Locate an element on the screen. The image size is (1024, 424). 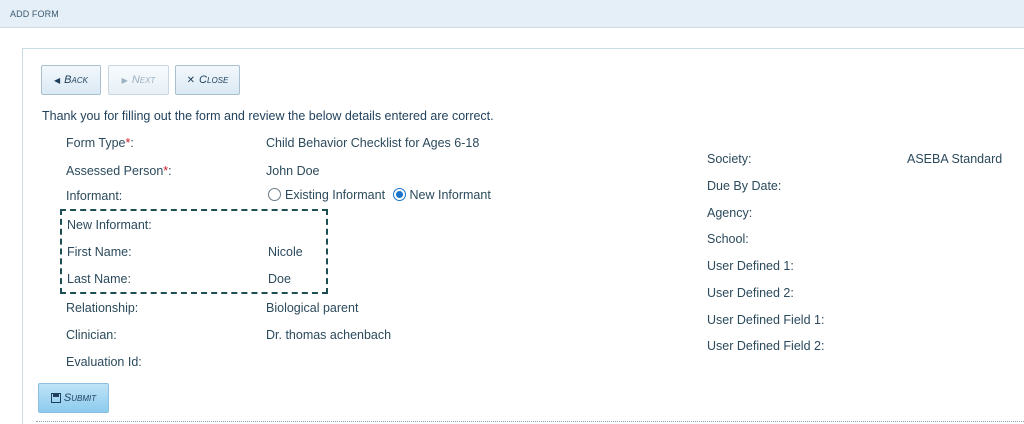
school-label: School: is located at coordinates (728, 239).